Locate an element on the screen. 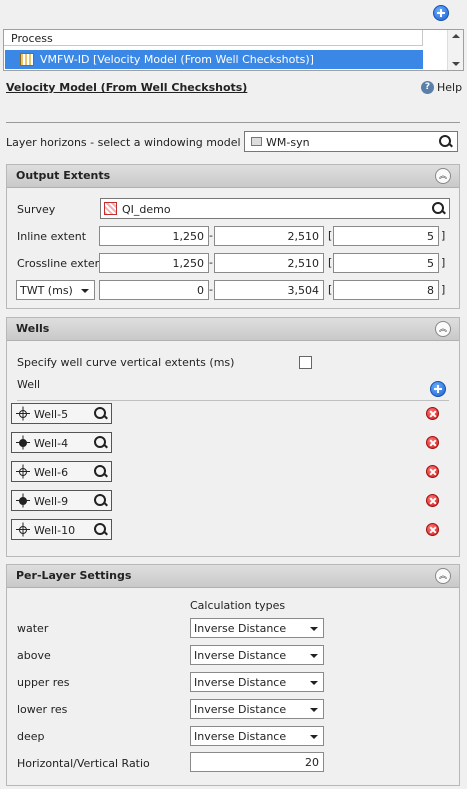  velocity-model-process-icon is located at coordinates (27, 59).